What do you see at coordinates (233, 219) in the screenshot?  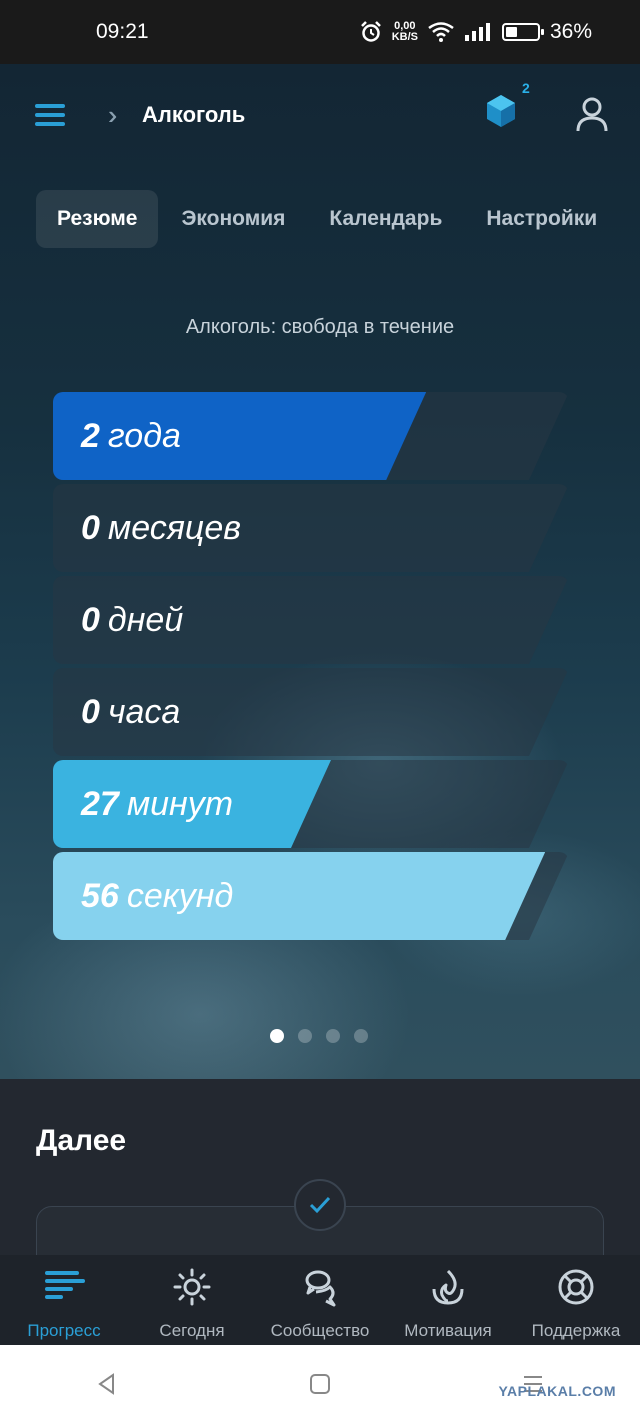 I see `tab-savings: Экономия` at bounding box center [233, 219].